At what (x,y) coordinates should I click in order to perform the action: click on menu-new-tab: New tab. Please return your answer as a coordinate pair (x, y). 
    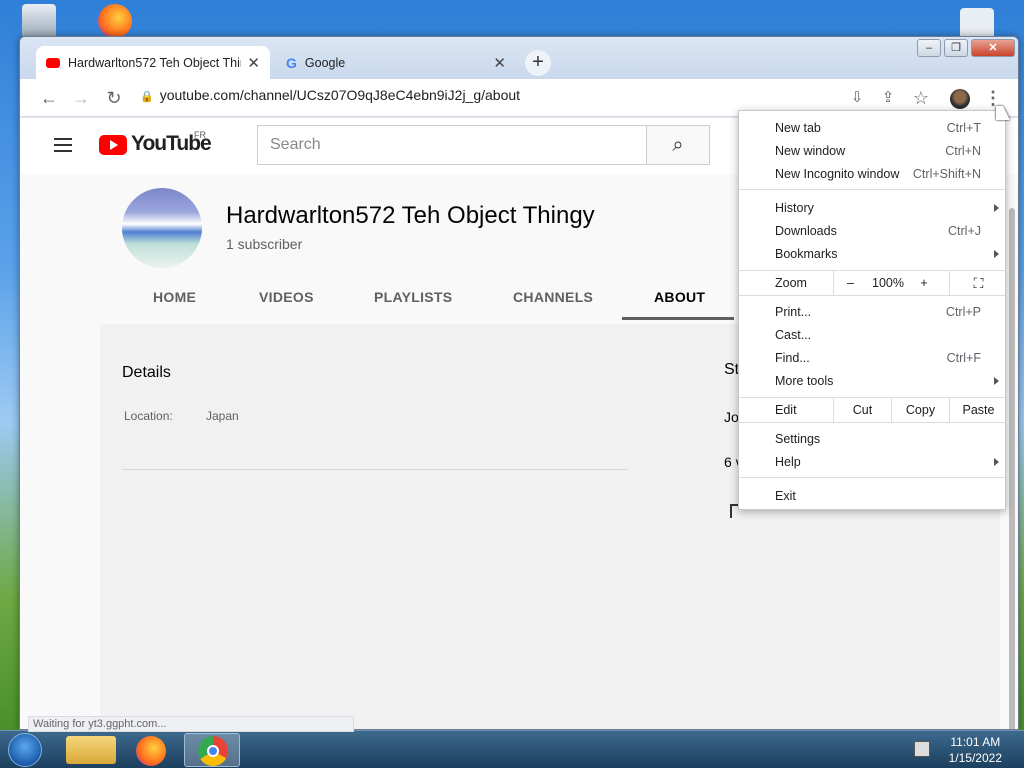
    Looking at the image, I should click on (798, 128).